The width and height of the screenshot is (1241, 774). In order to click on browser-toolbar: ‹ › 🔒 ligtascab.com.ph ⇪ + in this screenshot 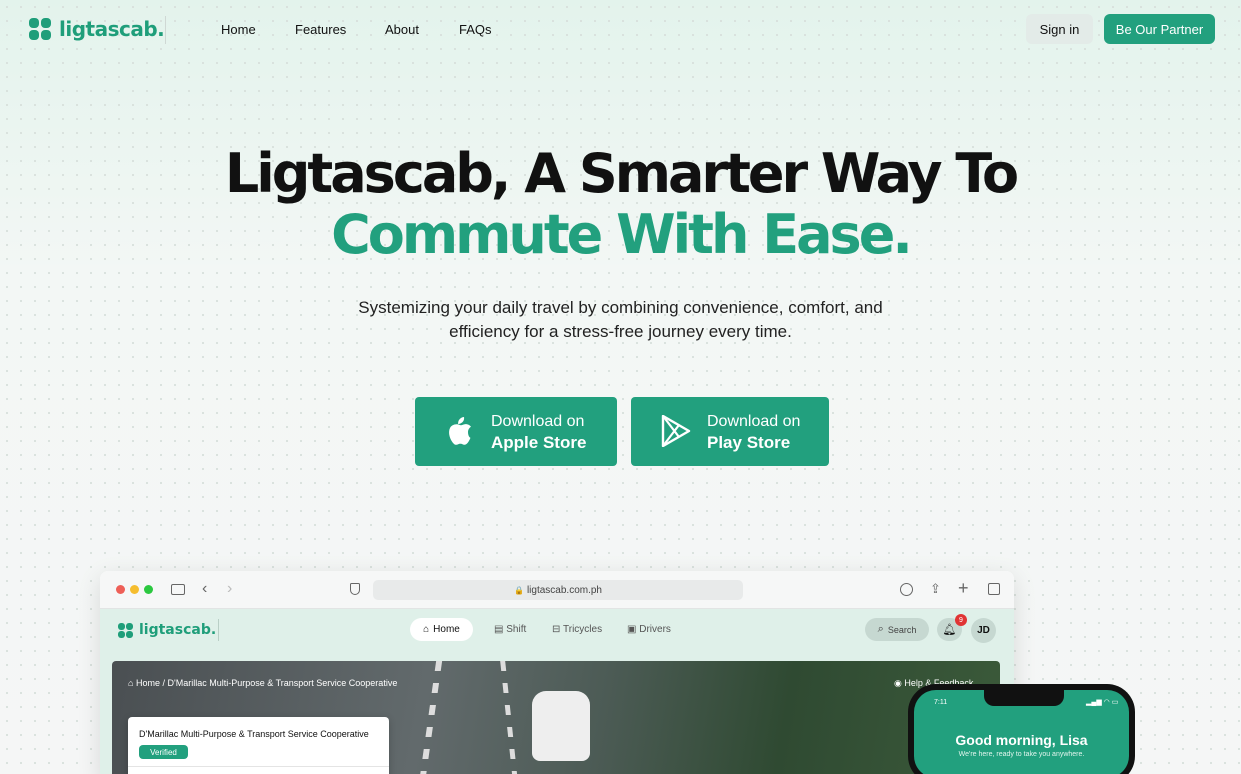, I will do `click(557, 590)`.